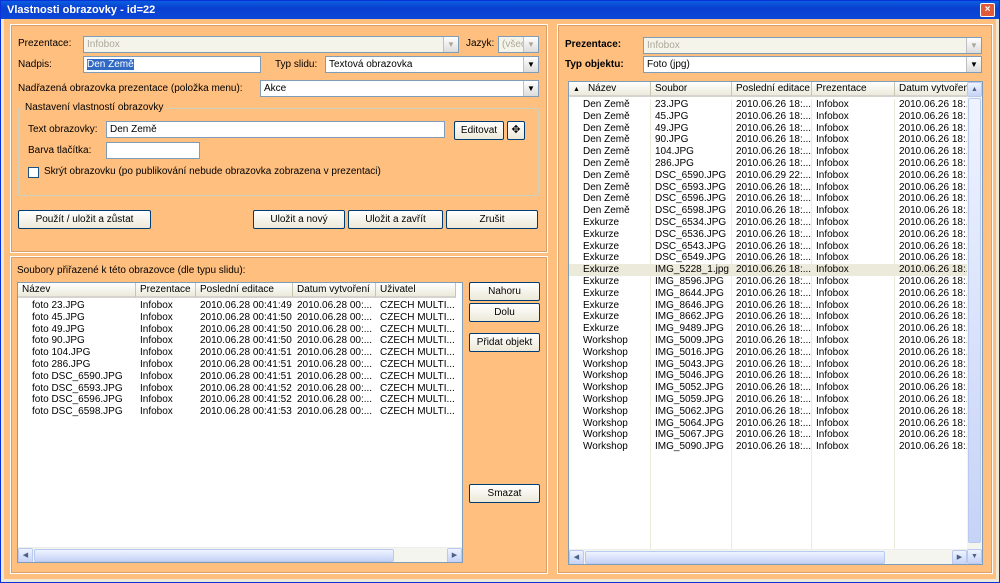 This screenshot has height=583, width=1000. What do you see at coordinates (77, 290) in the screenshot?
I see `column-header: Název` at bounding box center [77, 290].